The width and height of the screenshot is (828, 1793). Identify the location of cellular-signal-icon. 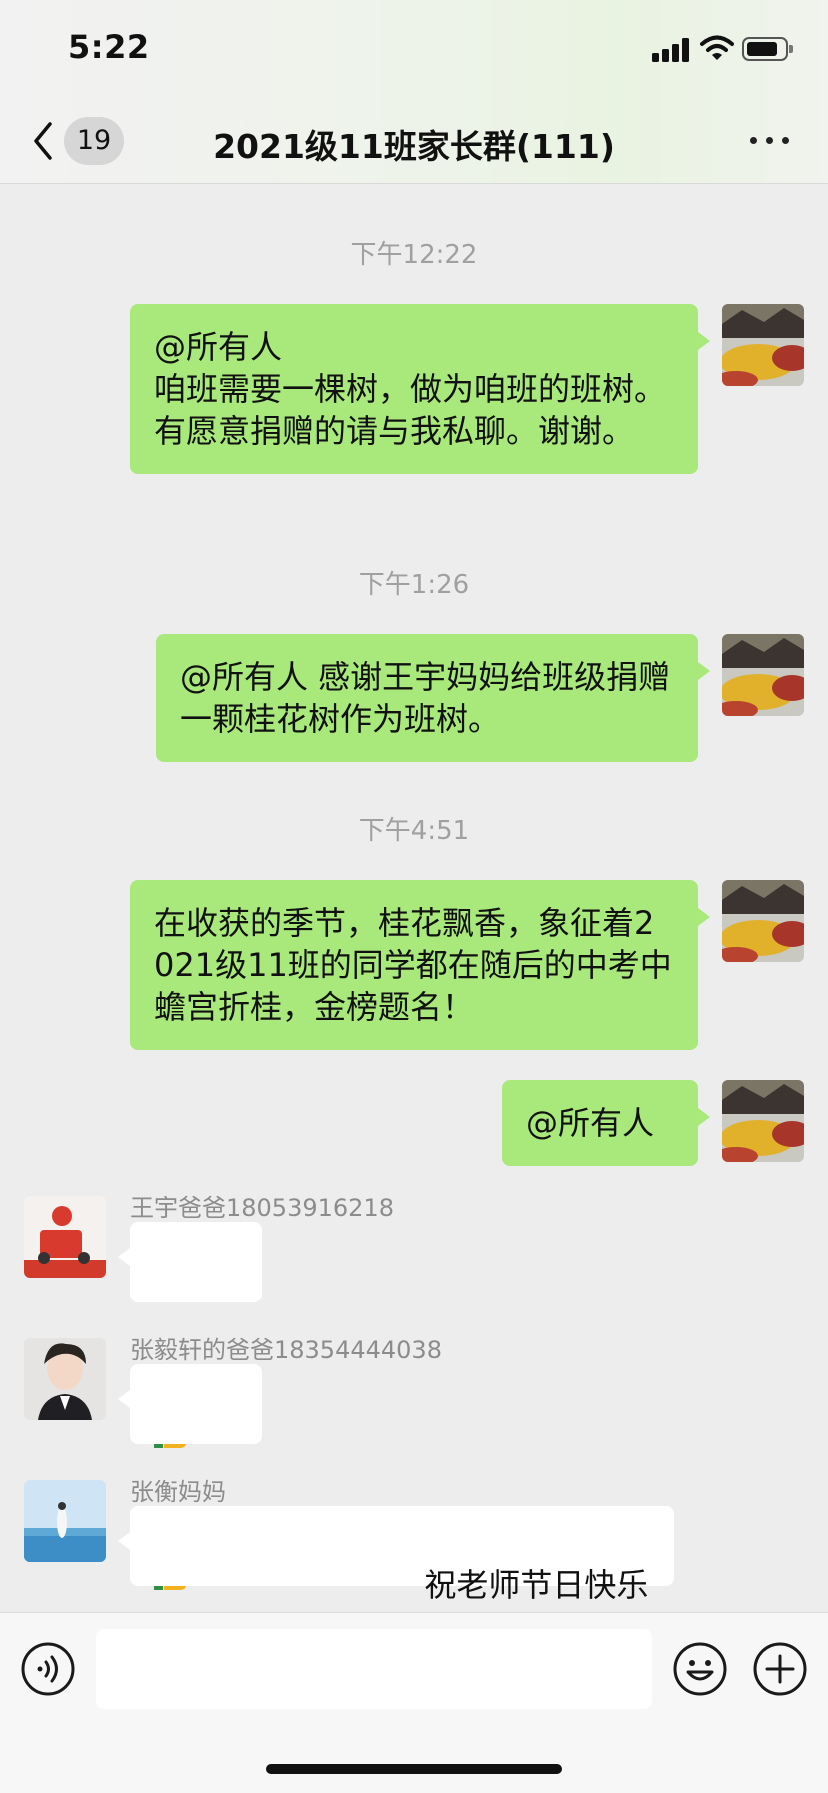
(672, 50).